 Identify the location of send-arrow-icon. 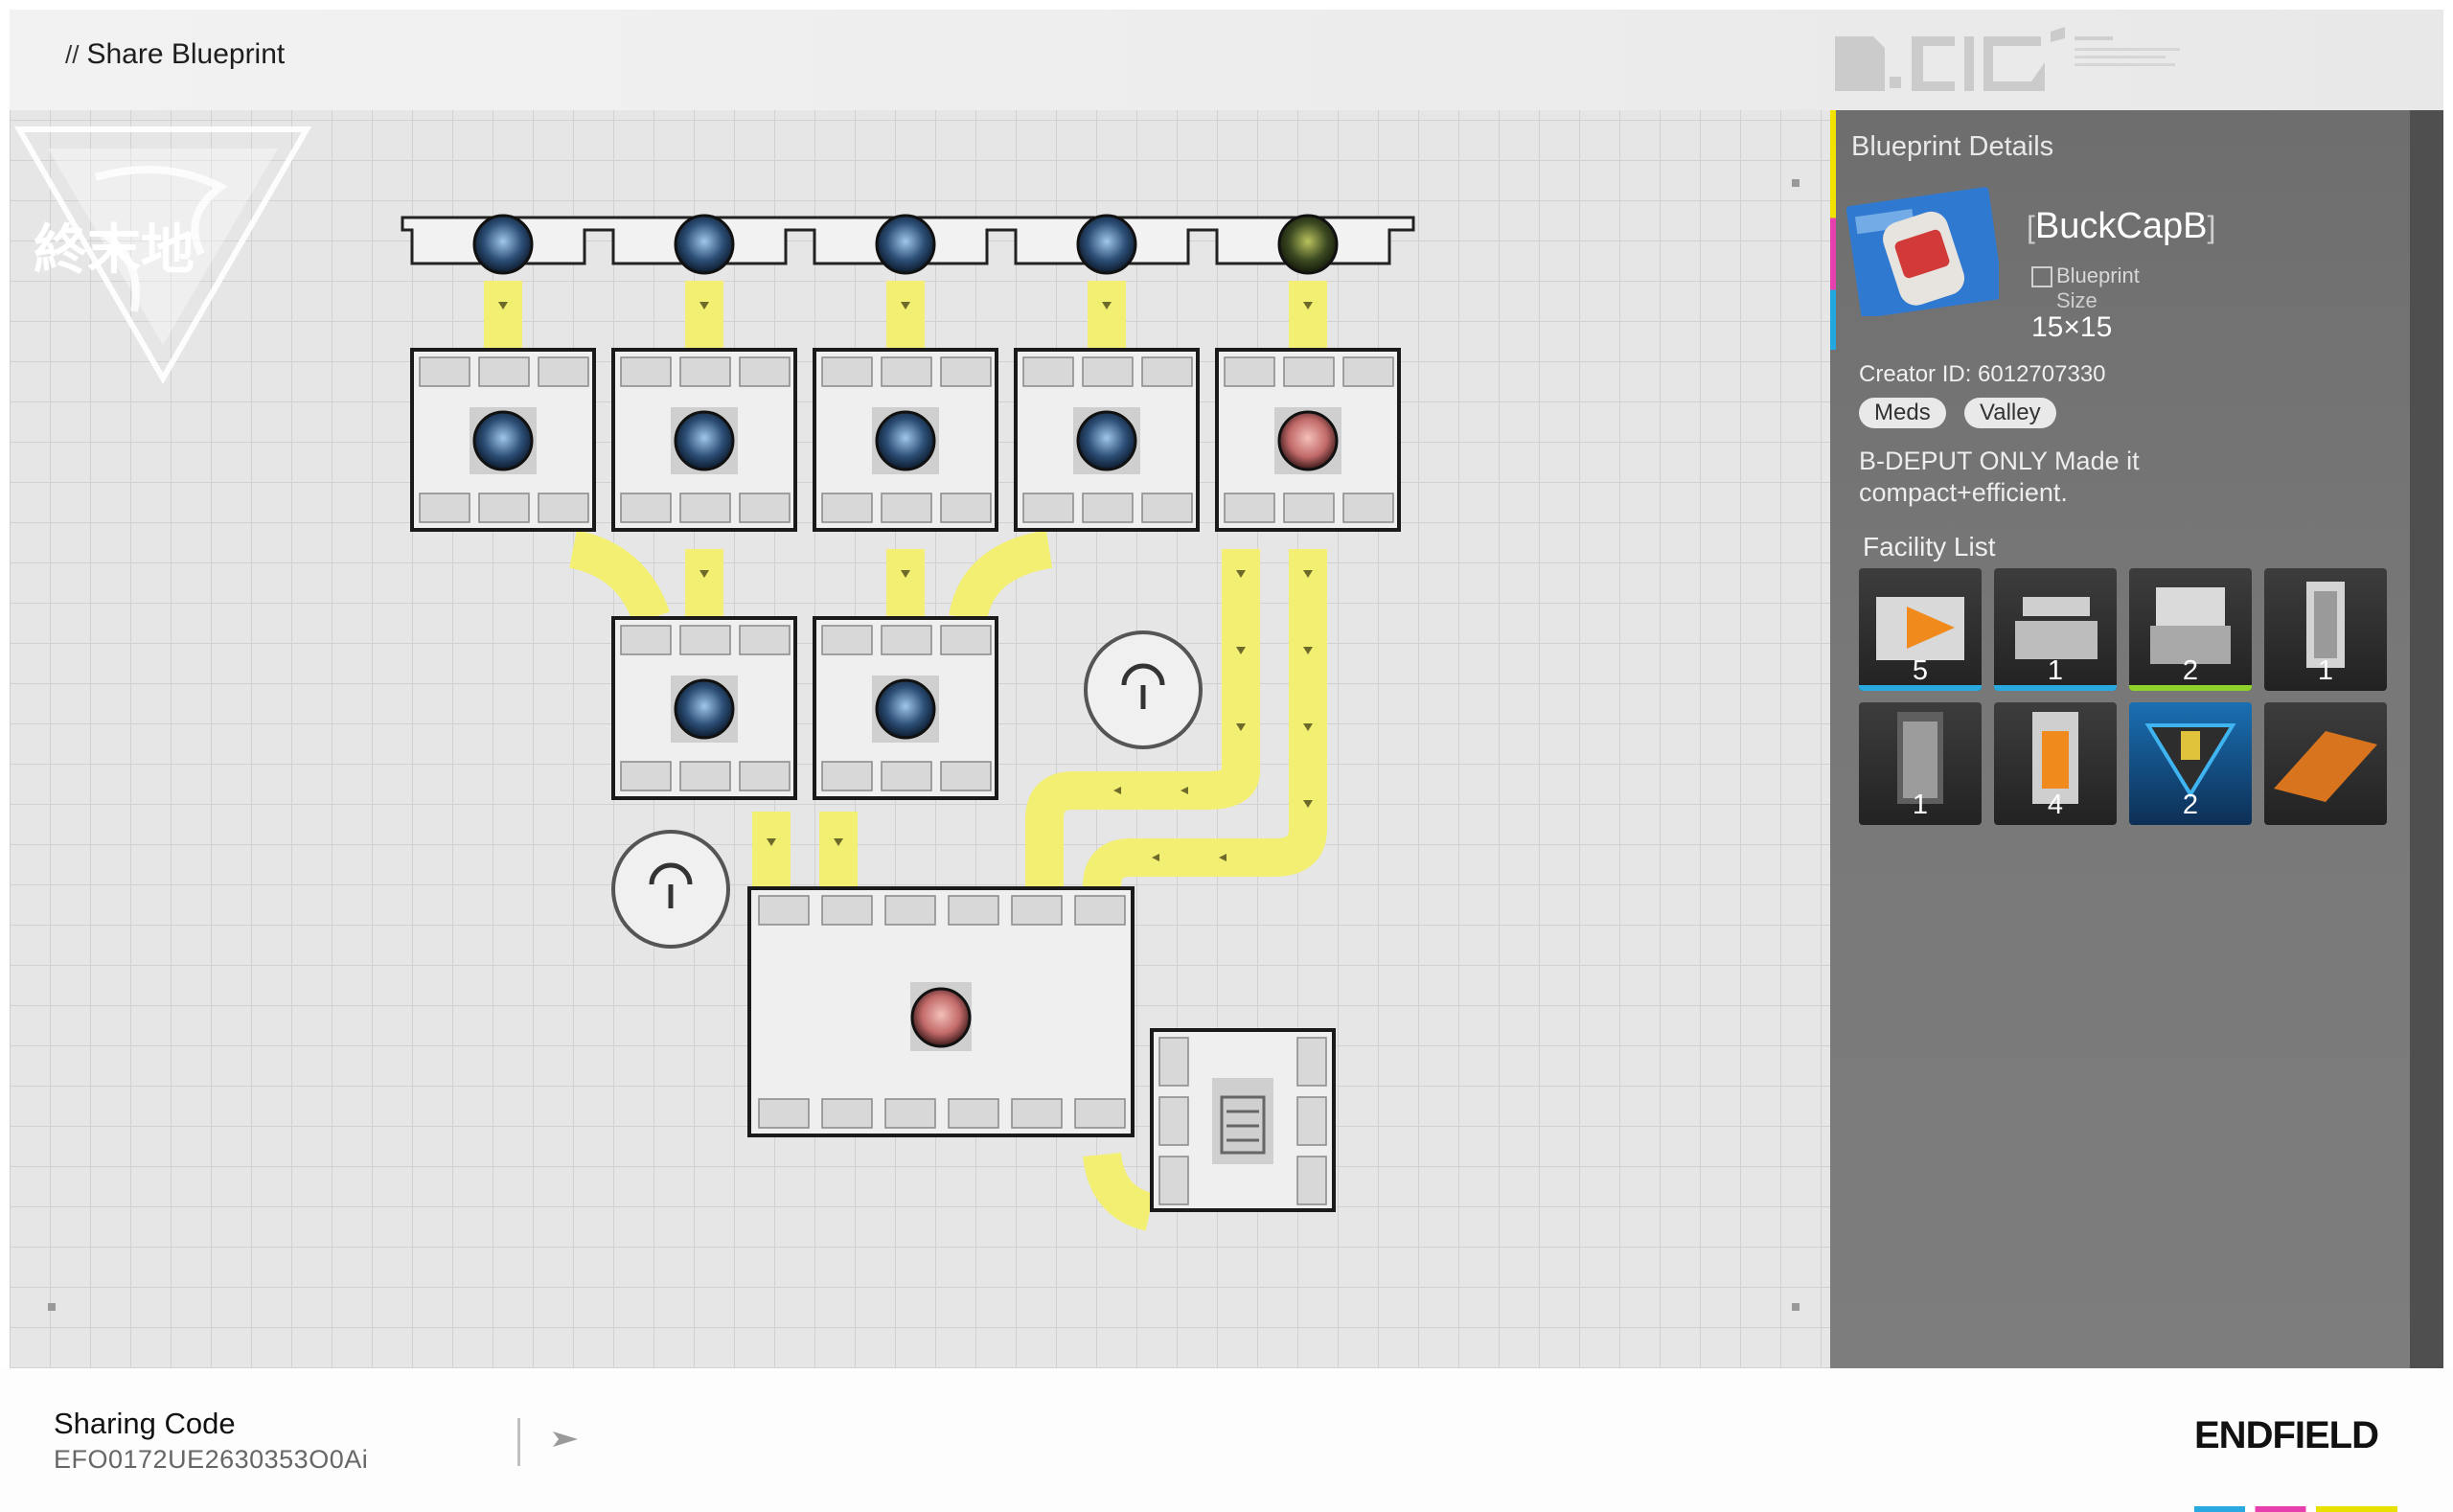
(566, 1439).